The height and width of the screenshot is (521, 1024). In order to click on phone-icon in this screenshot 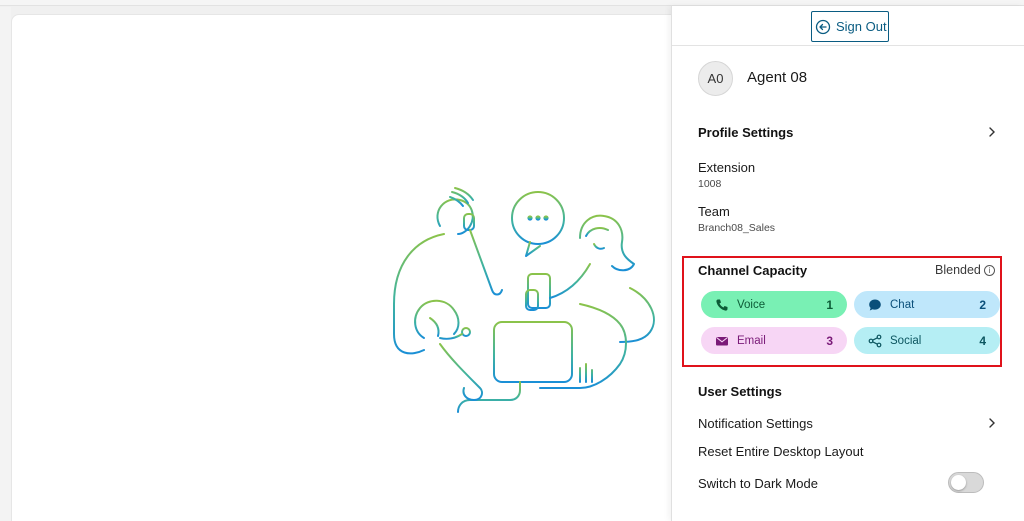, I will do `click(722, 305)`.